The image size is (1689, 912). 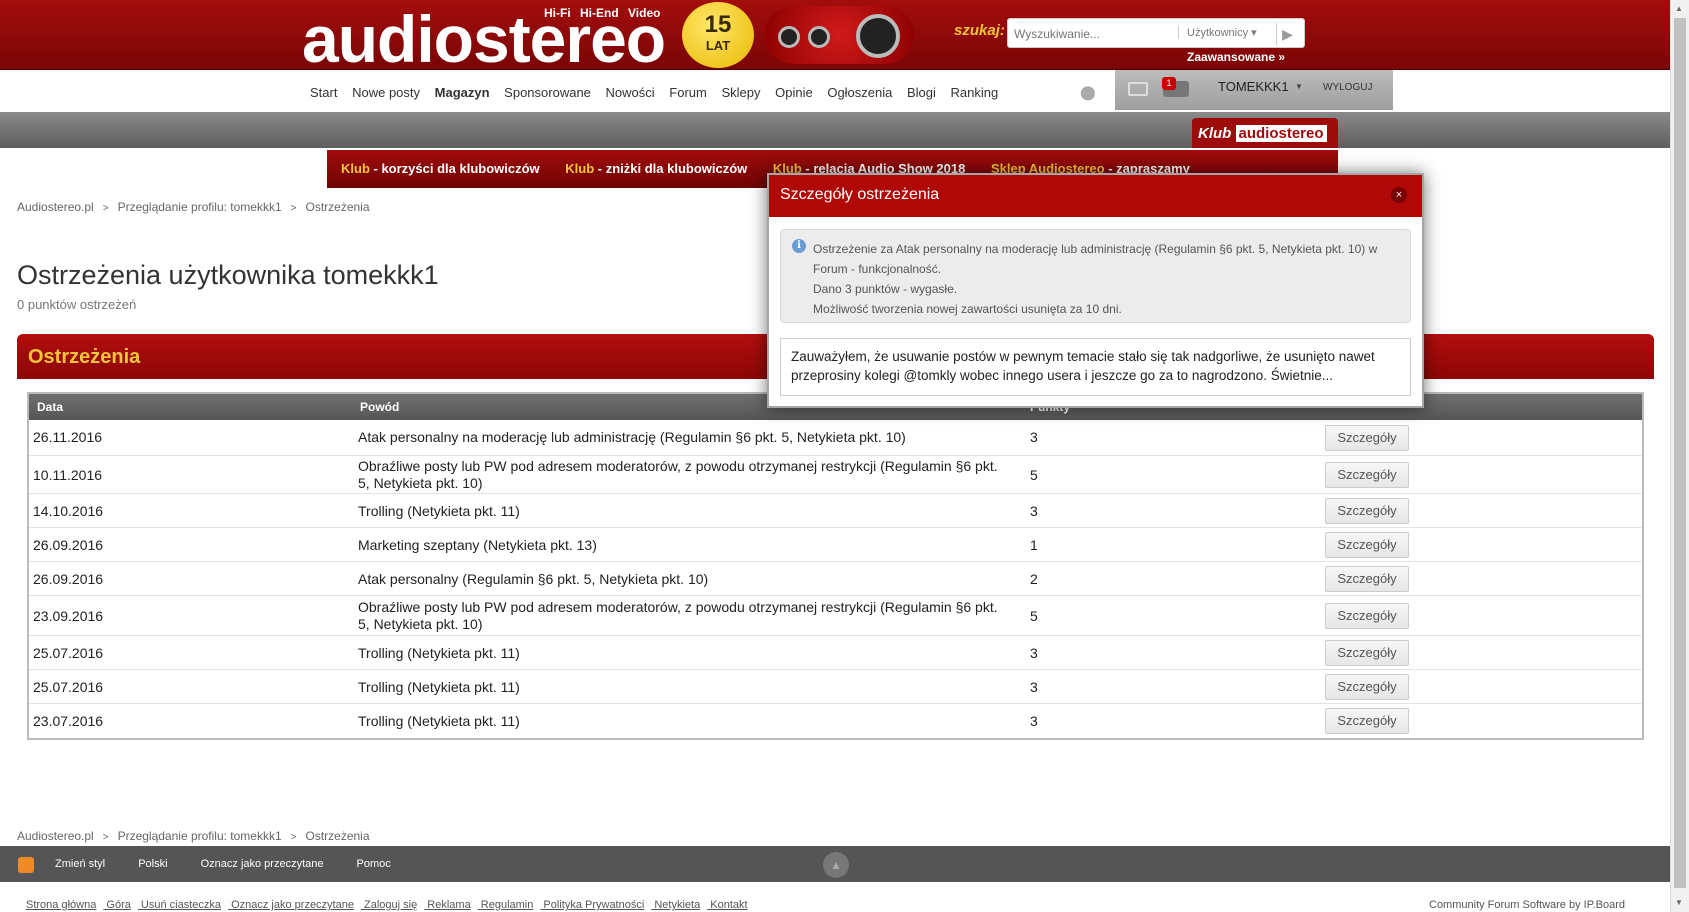 I want to click on promo-text: - korzyści dla klubowiczów, so click(x=454, y=168).